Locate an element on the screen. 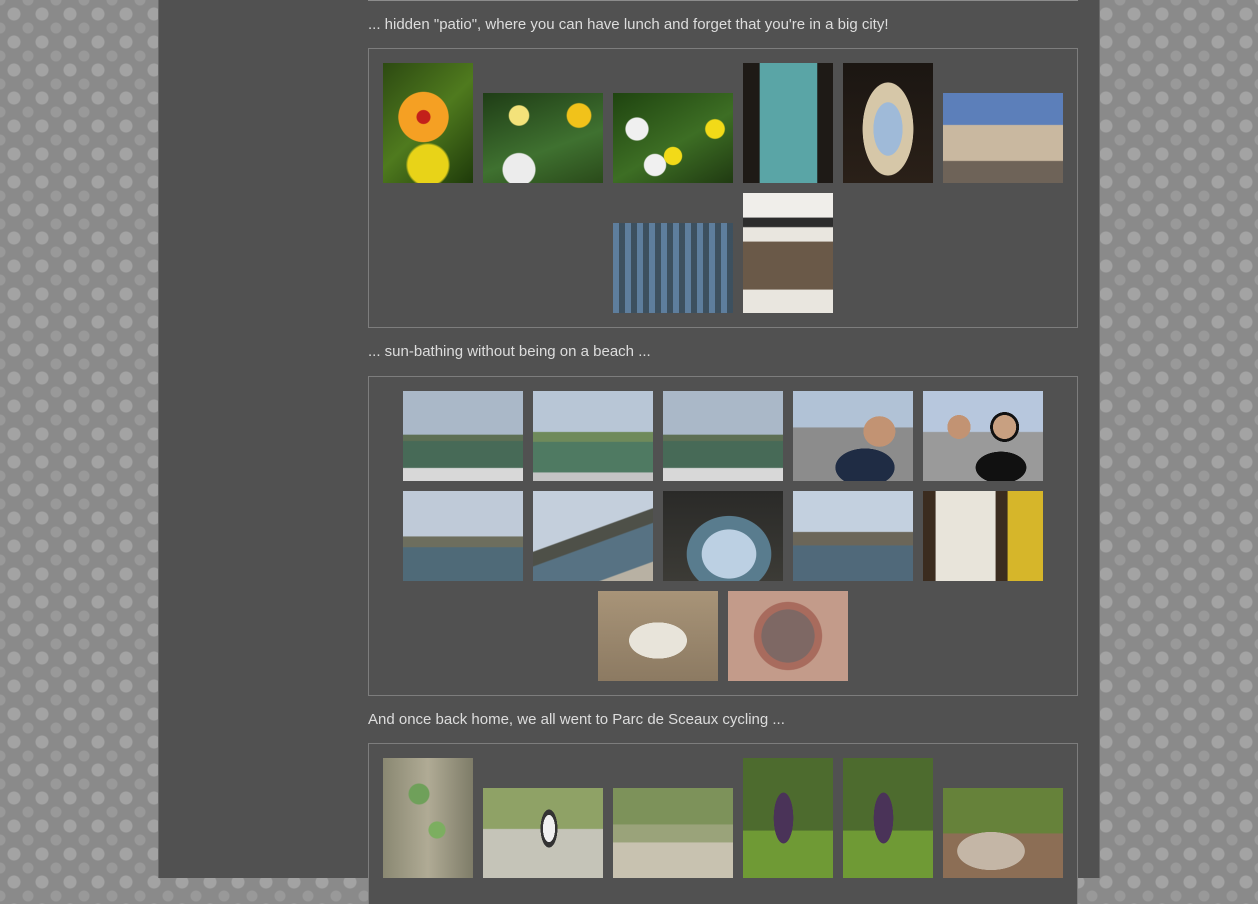 This screenshot has height=904, width=1258. photo-sunflowers is located at coordinates (673, 138).